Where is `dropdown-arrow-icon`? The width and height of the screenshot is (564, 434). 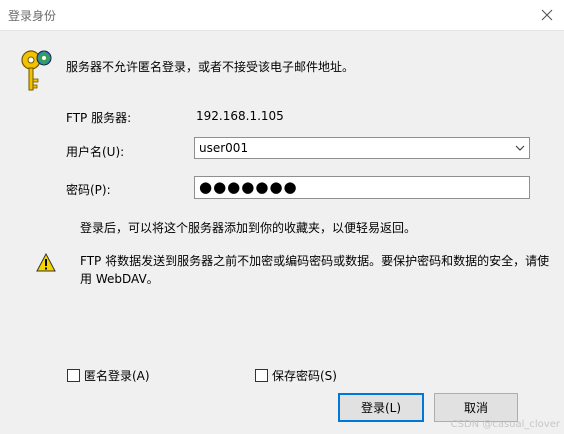
dropdown-arrow-icon is located at coordinates (520, 148).